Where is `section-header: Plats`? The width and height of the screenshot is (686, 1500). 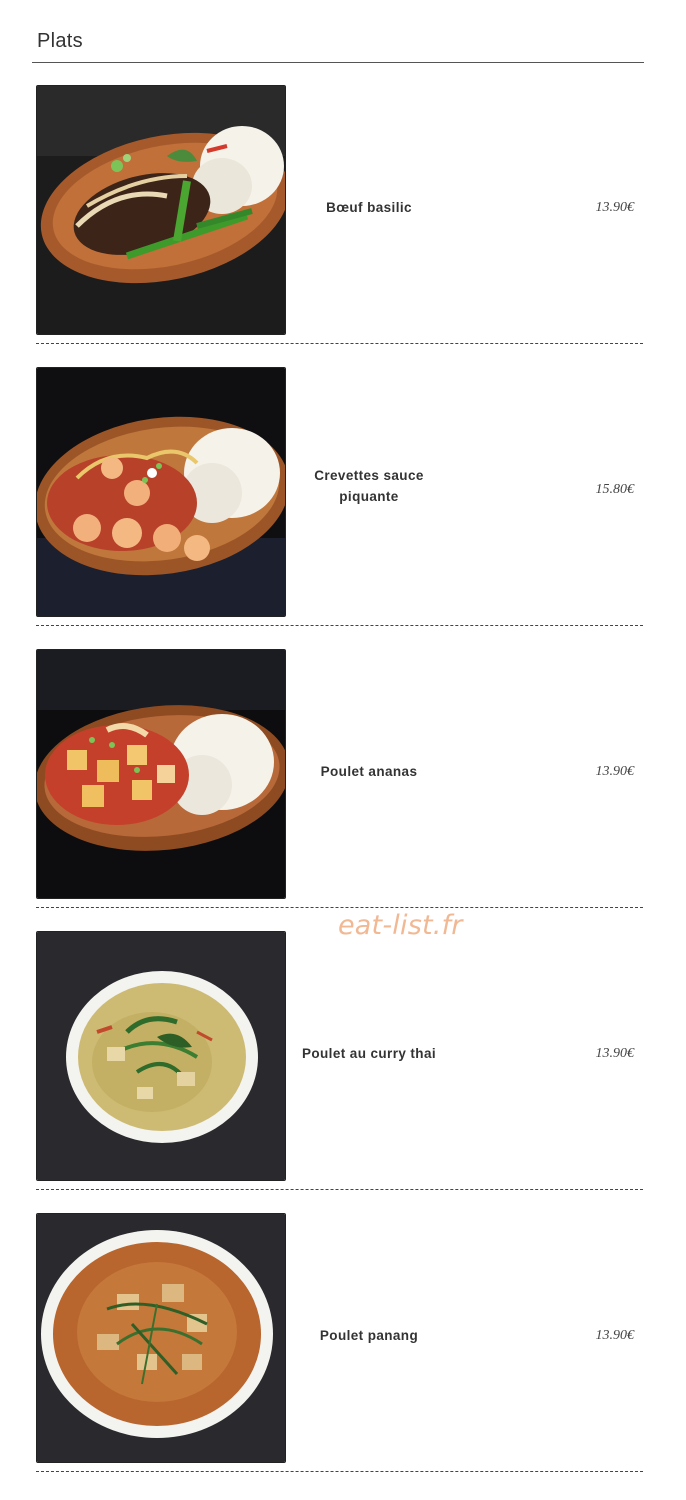
section-header: Plats is located at coordinates (338, 44).